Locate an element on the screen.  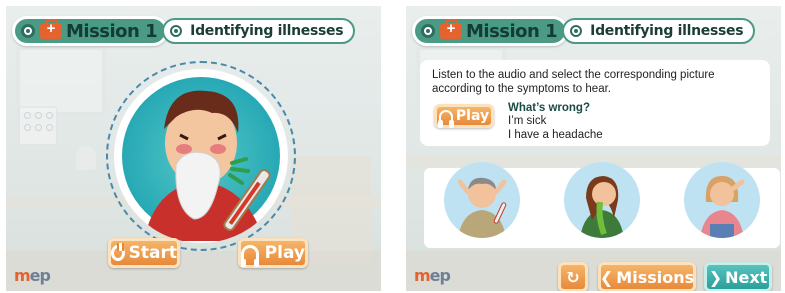
missions-button-label: Missions is located at coordinates (655, 277).